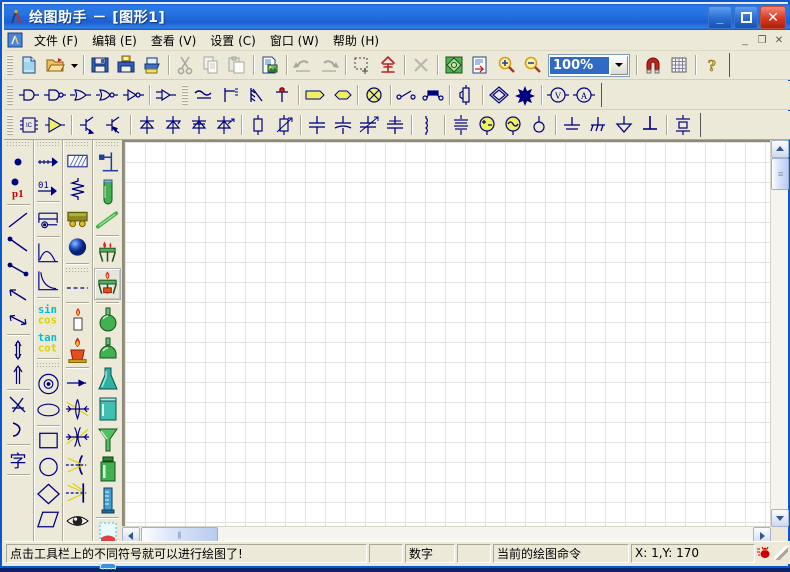 The width and height of the screenshot is (790, 572). Describe the element at coordinates (558, 95) in the screenshot. I see `voltmeter-button: V` at that location.